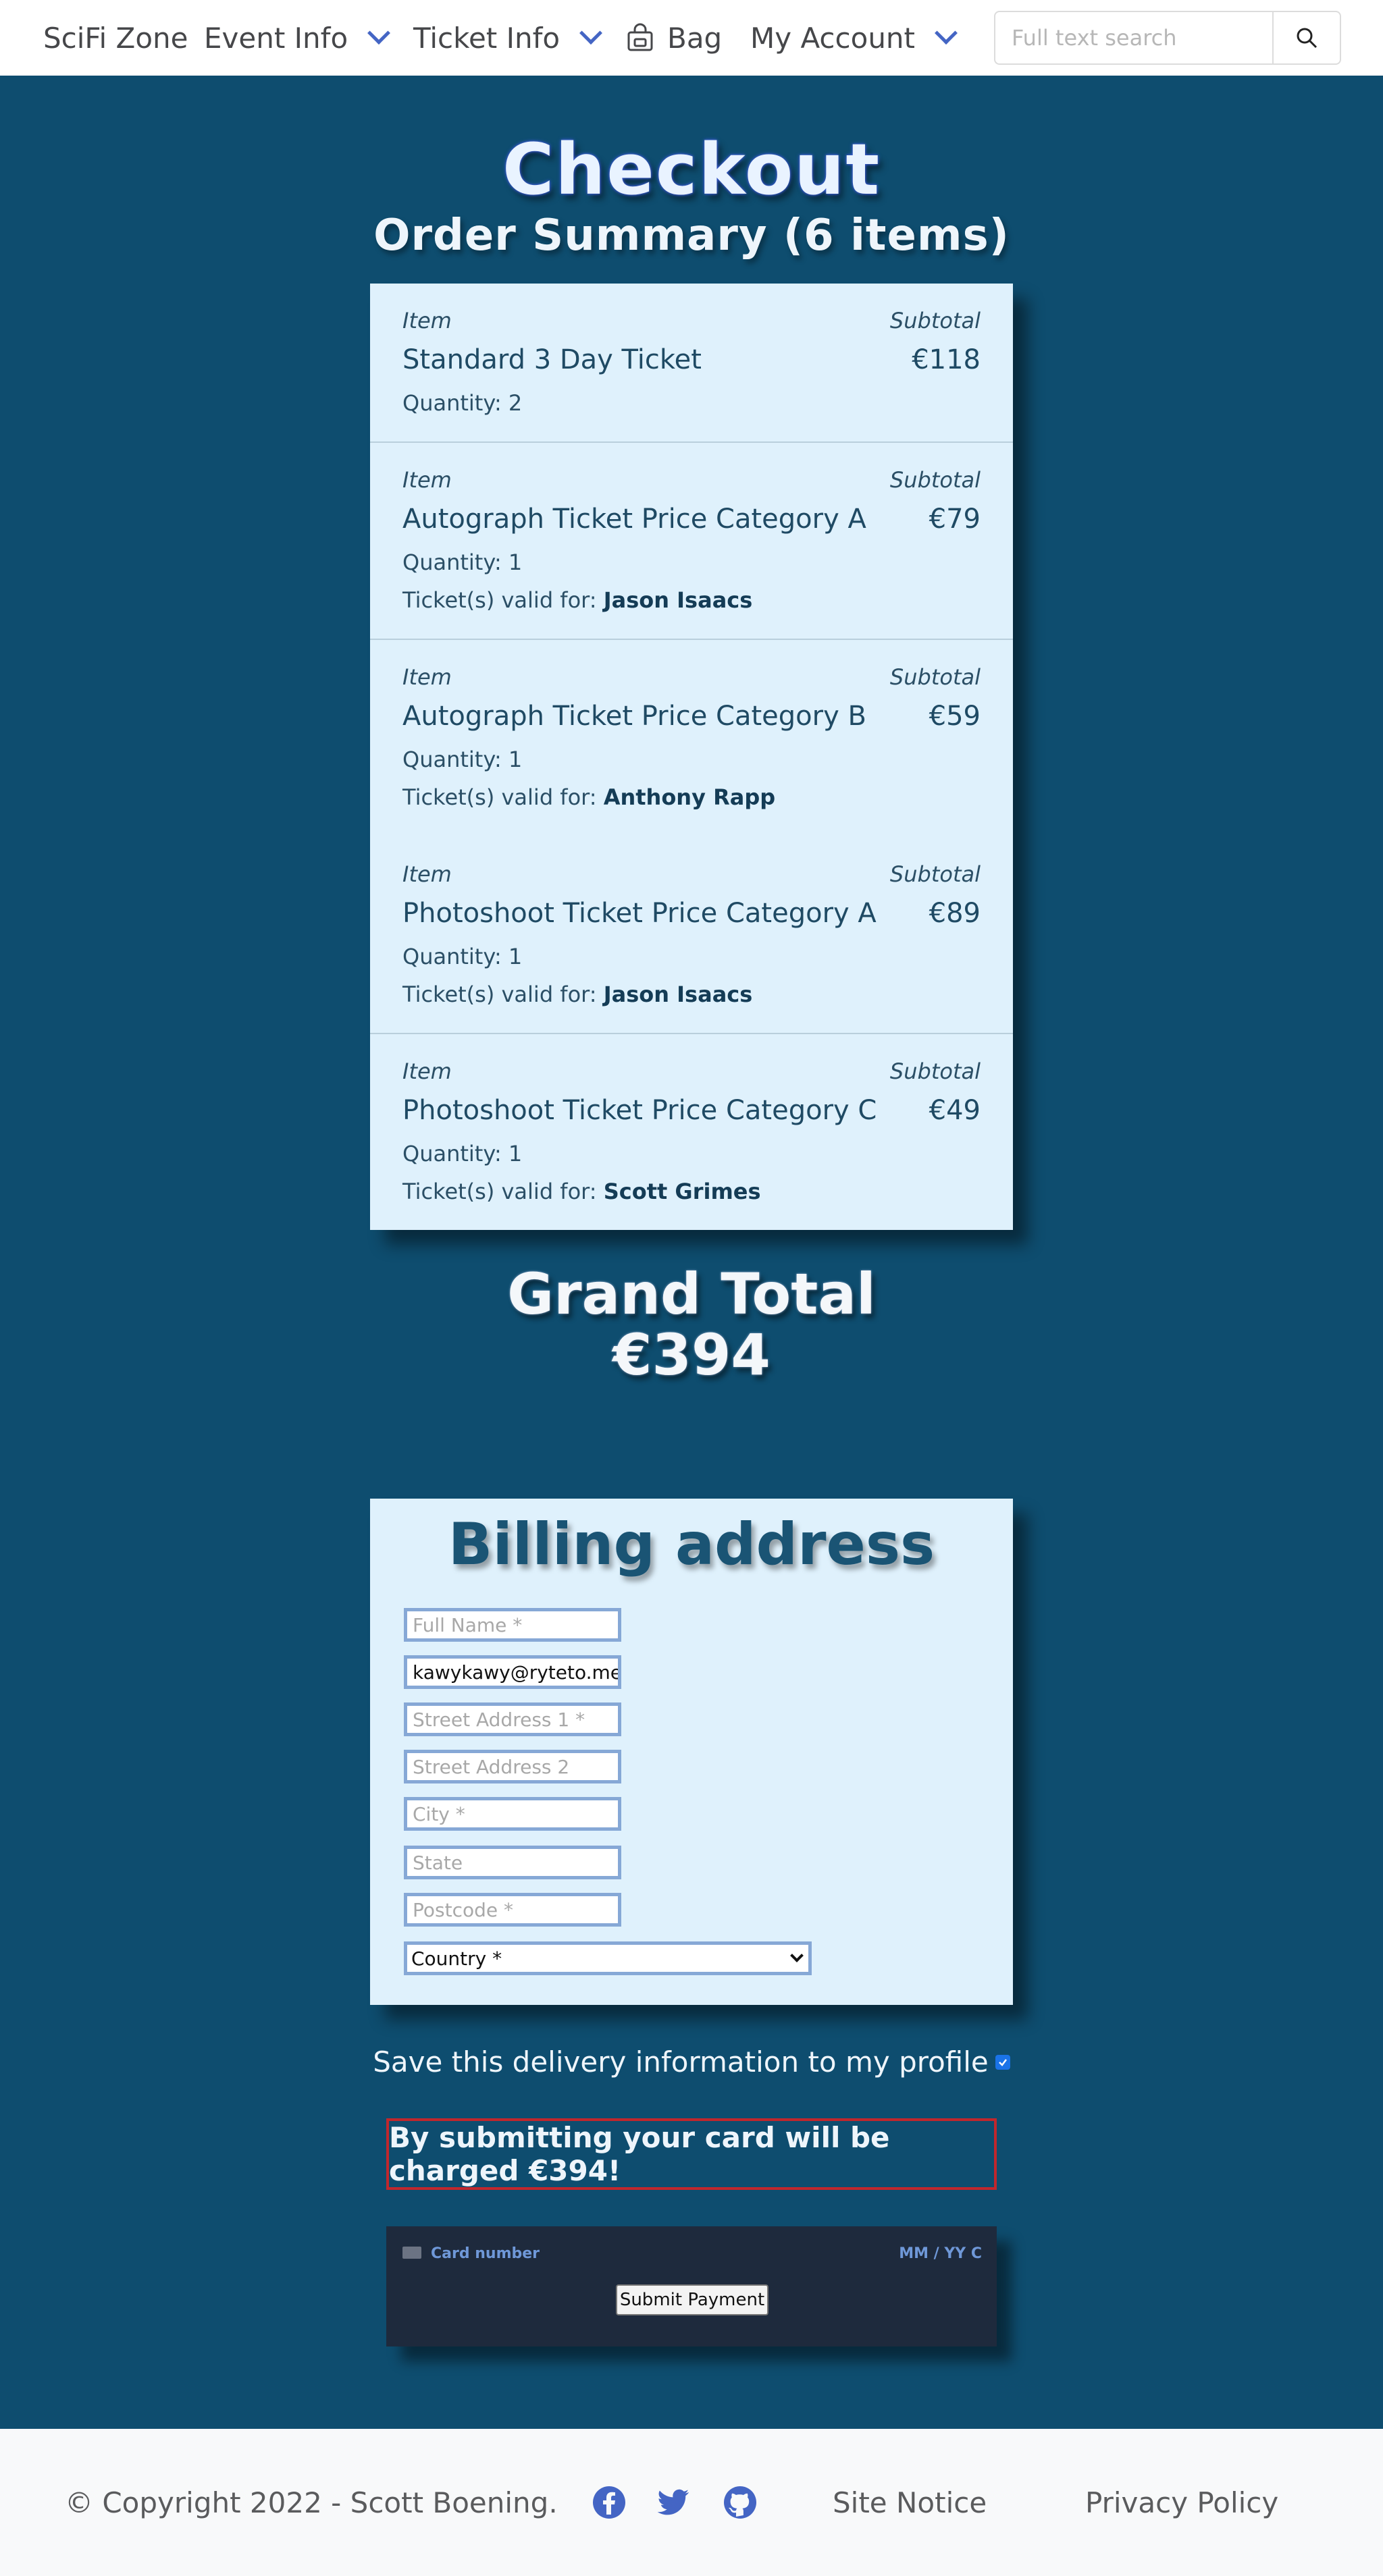 This screenshot has width=1383, height=2576. Describe the element at coordinates (682, 1191) in the screenshot. I see `celebrity-name: Scott Grimes` at that location.